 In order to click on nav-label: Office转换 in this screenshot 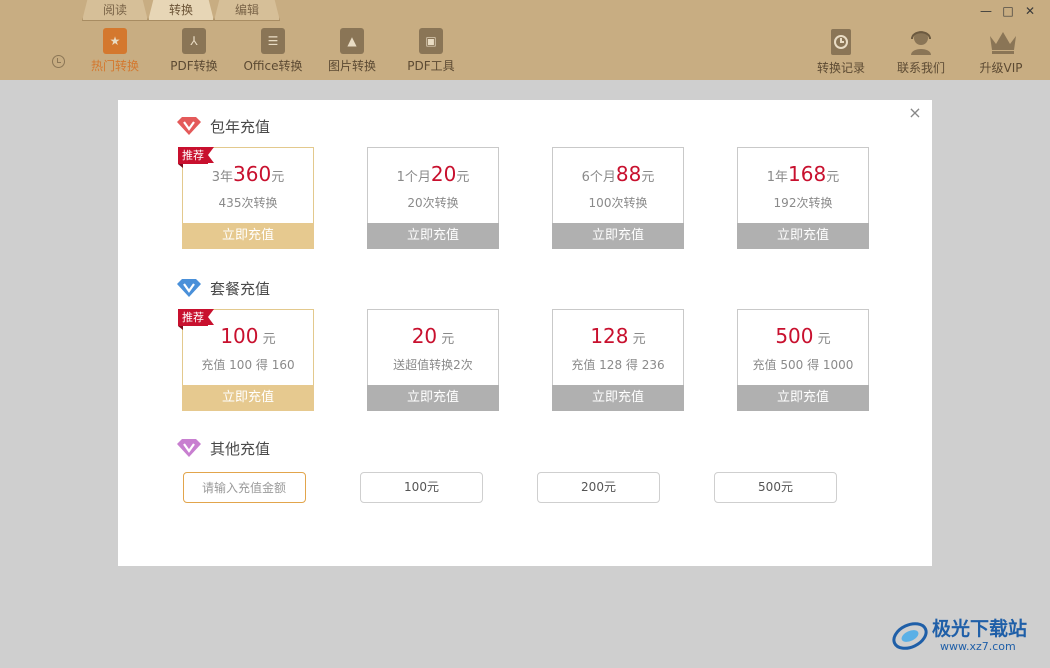, I will do `click(273, 66)`.